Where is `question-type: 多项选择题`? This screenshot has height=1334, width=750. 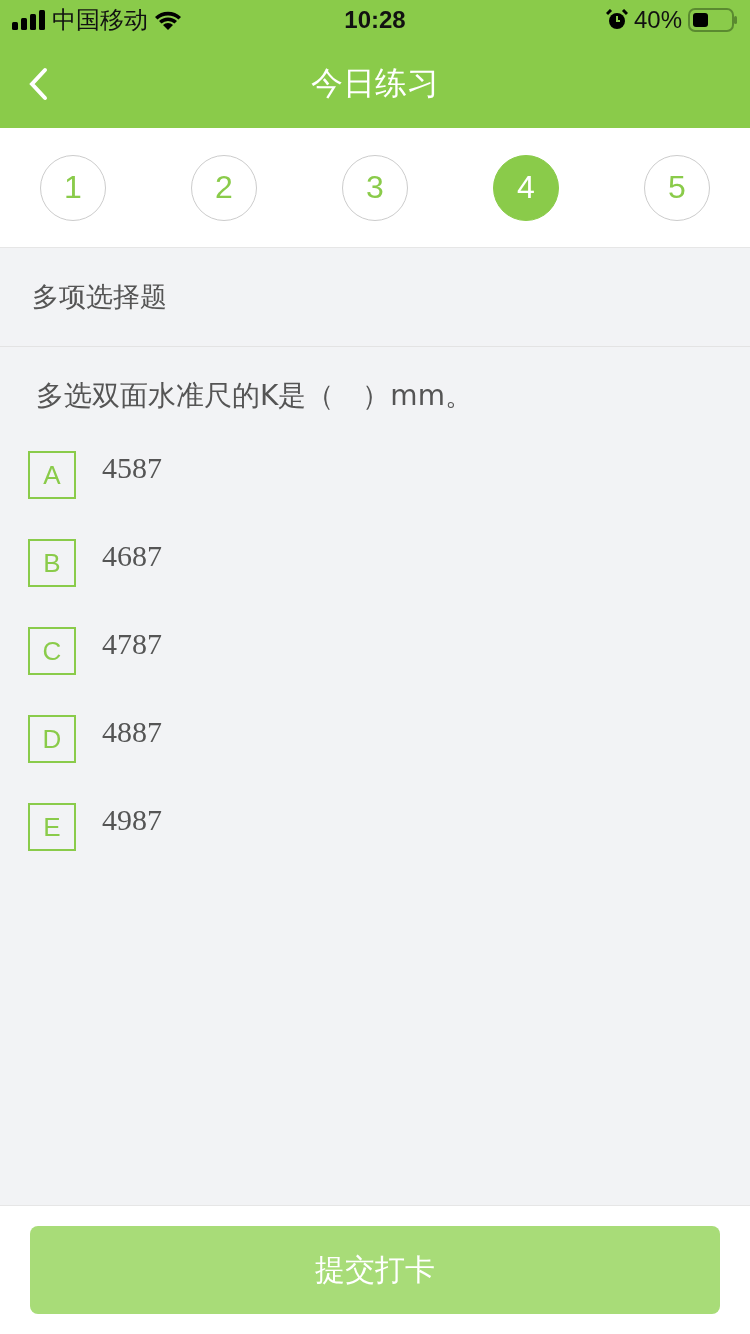
question-type: 多项选择题 is located at coordinates (99, 297).